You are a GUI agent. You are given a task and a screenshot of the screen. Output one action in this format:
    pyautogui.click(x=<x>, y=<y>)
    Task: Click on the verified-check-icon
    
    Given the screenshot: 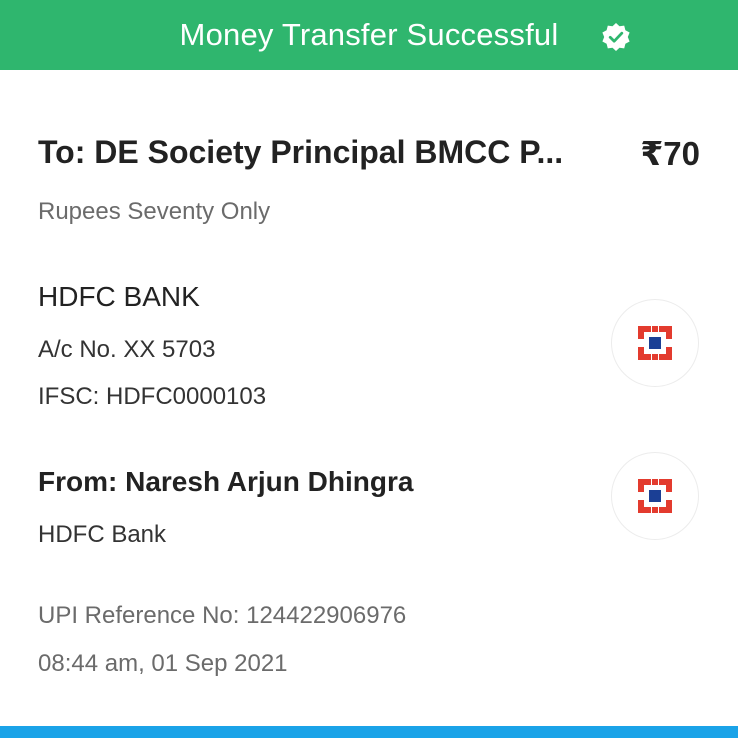 What is the action you would take?
    pyautogui.click(x=616, y=37)
    